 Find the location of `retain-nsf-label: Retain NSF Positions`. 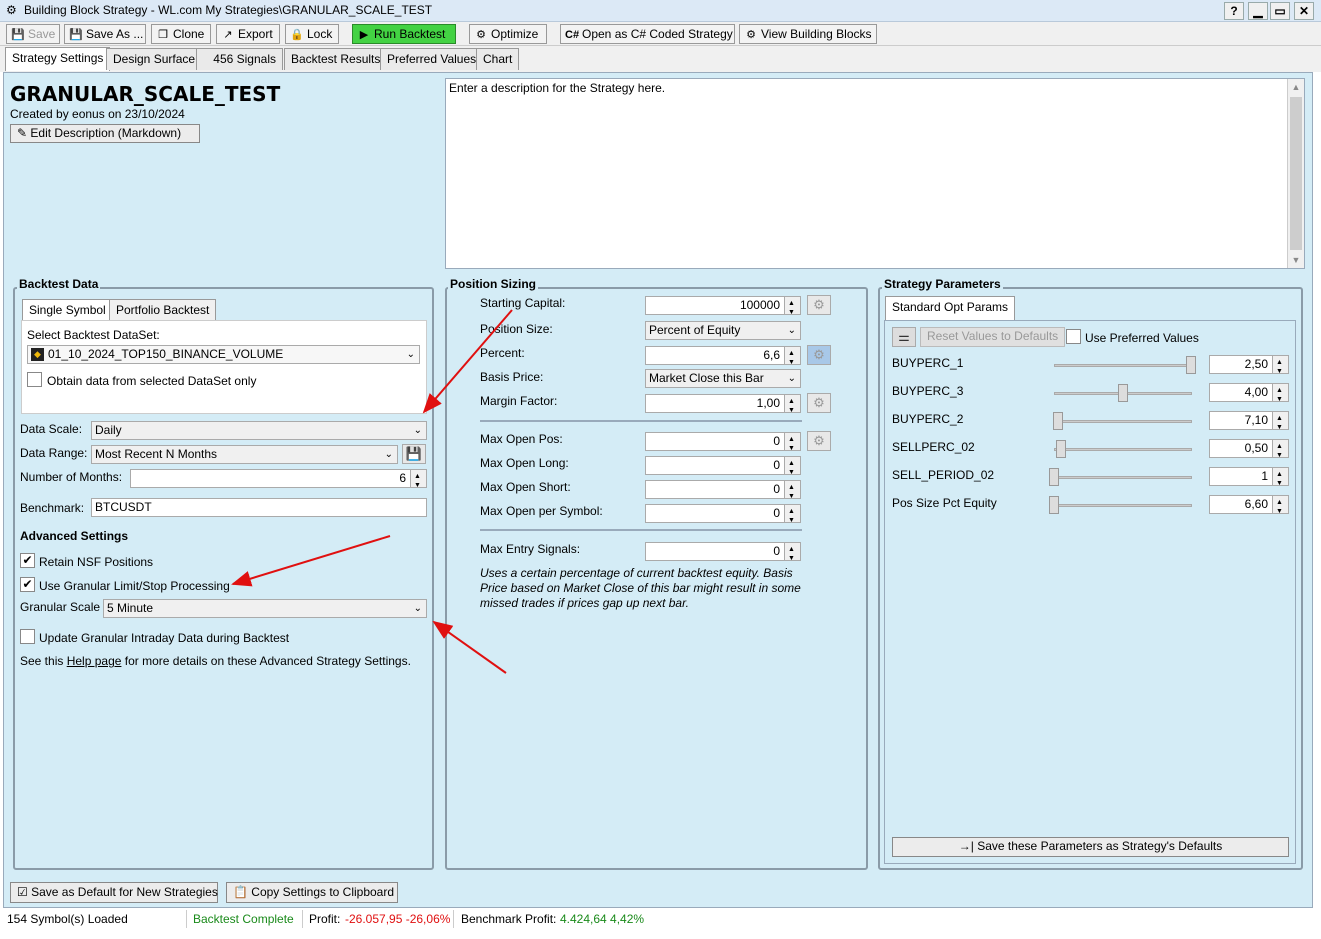

retain-nsf-label: Retain NSF Positions is located at coordinates (96, 562).